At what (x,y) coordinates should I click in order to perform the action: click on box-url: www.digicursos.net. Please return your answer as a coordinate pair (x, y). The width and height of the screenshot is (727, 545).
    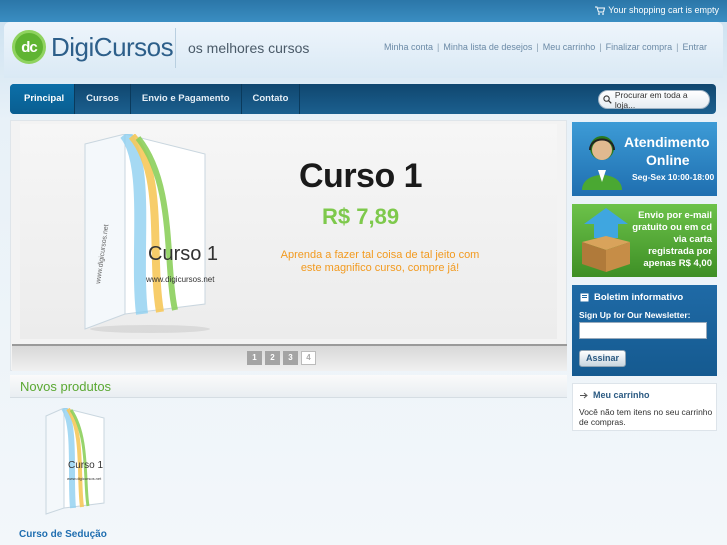
    Looking at the image, I should click on (180, 279).